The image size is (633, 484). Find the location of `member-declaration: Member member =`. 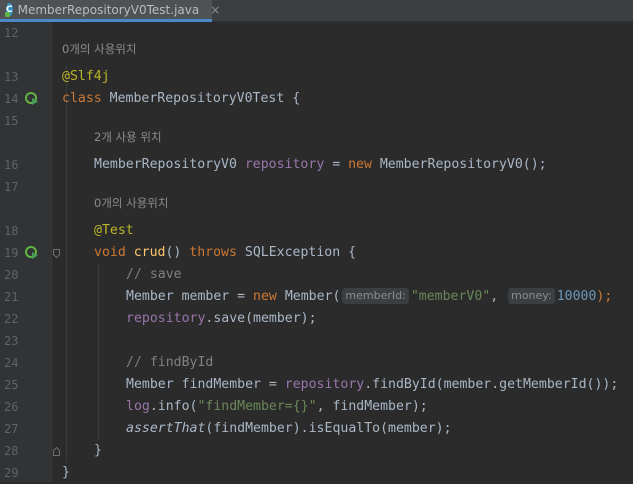

member-declaration: Member member = is located at coordinates (190, 296).